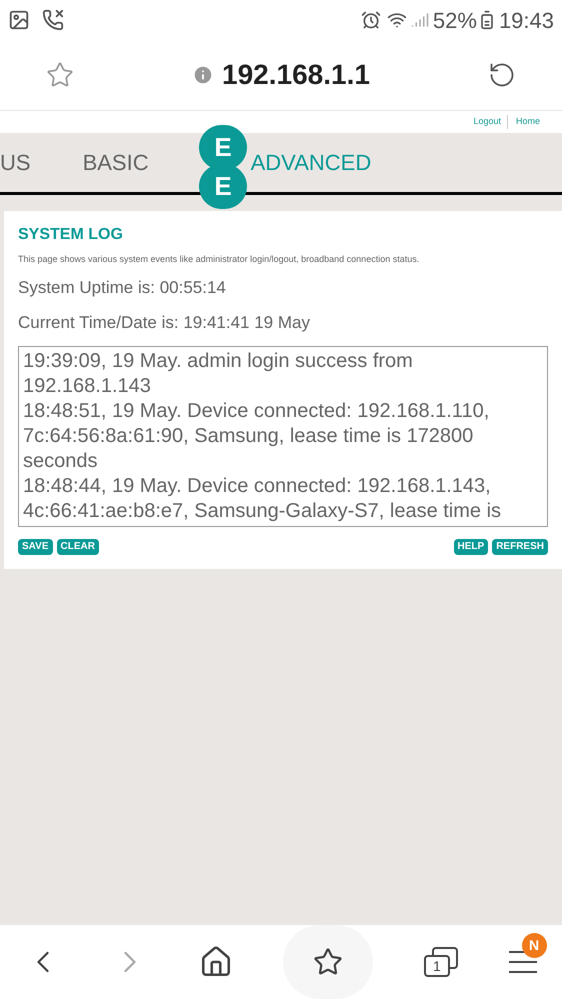 The width and height of the screenshot is (562, 999). Describe the element at coordinates (370, 20) in the screenshot. I see `alarm-icon` at that location.